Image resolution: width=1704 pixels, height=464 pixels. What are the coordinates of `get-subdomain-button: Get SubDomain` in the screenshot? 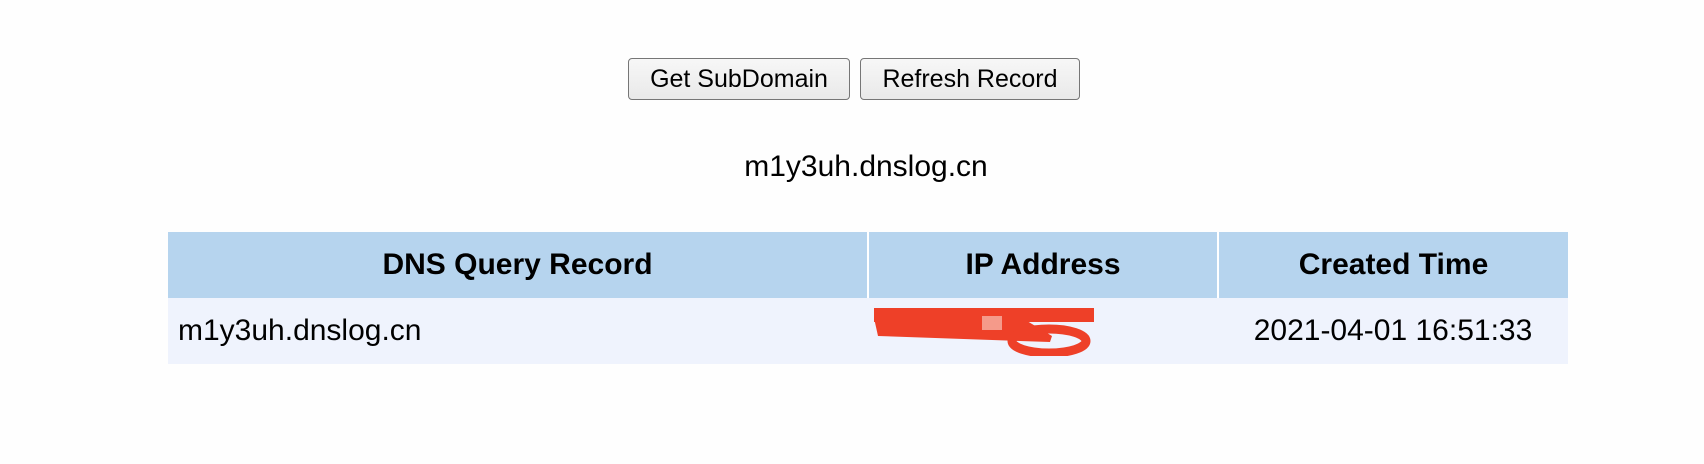 It's located at (739, 79).